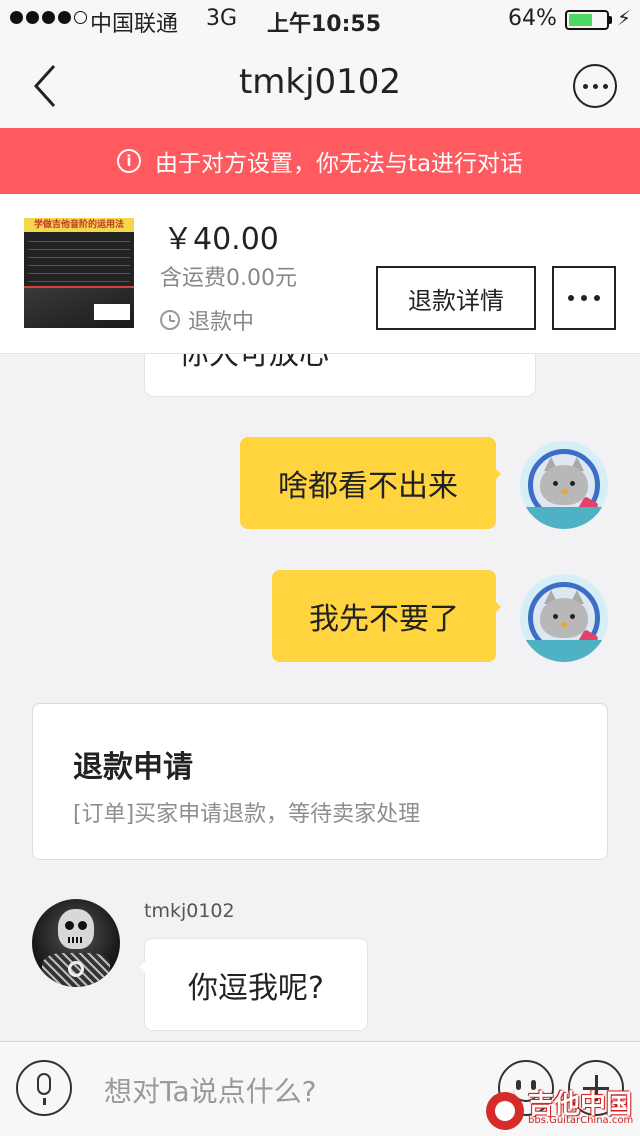  Describe the element at coordinates (256, 988) in the screenshot. I see `message-text: 你逗我呢?` at that location.